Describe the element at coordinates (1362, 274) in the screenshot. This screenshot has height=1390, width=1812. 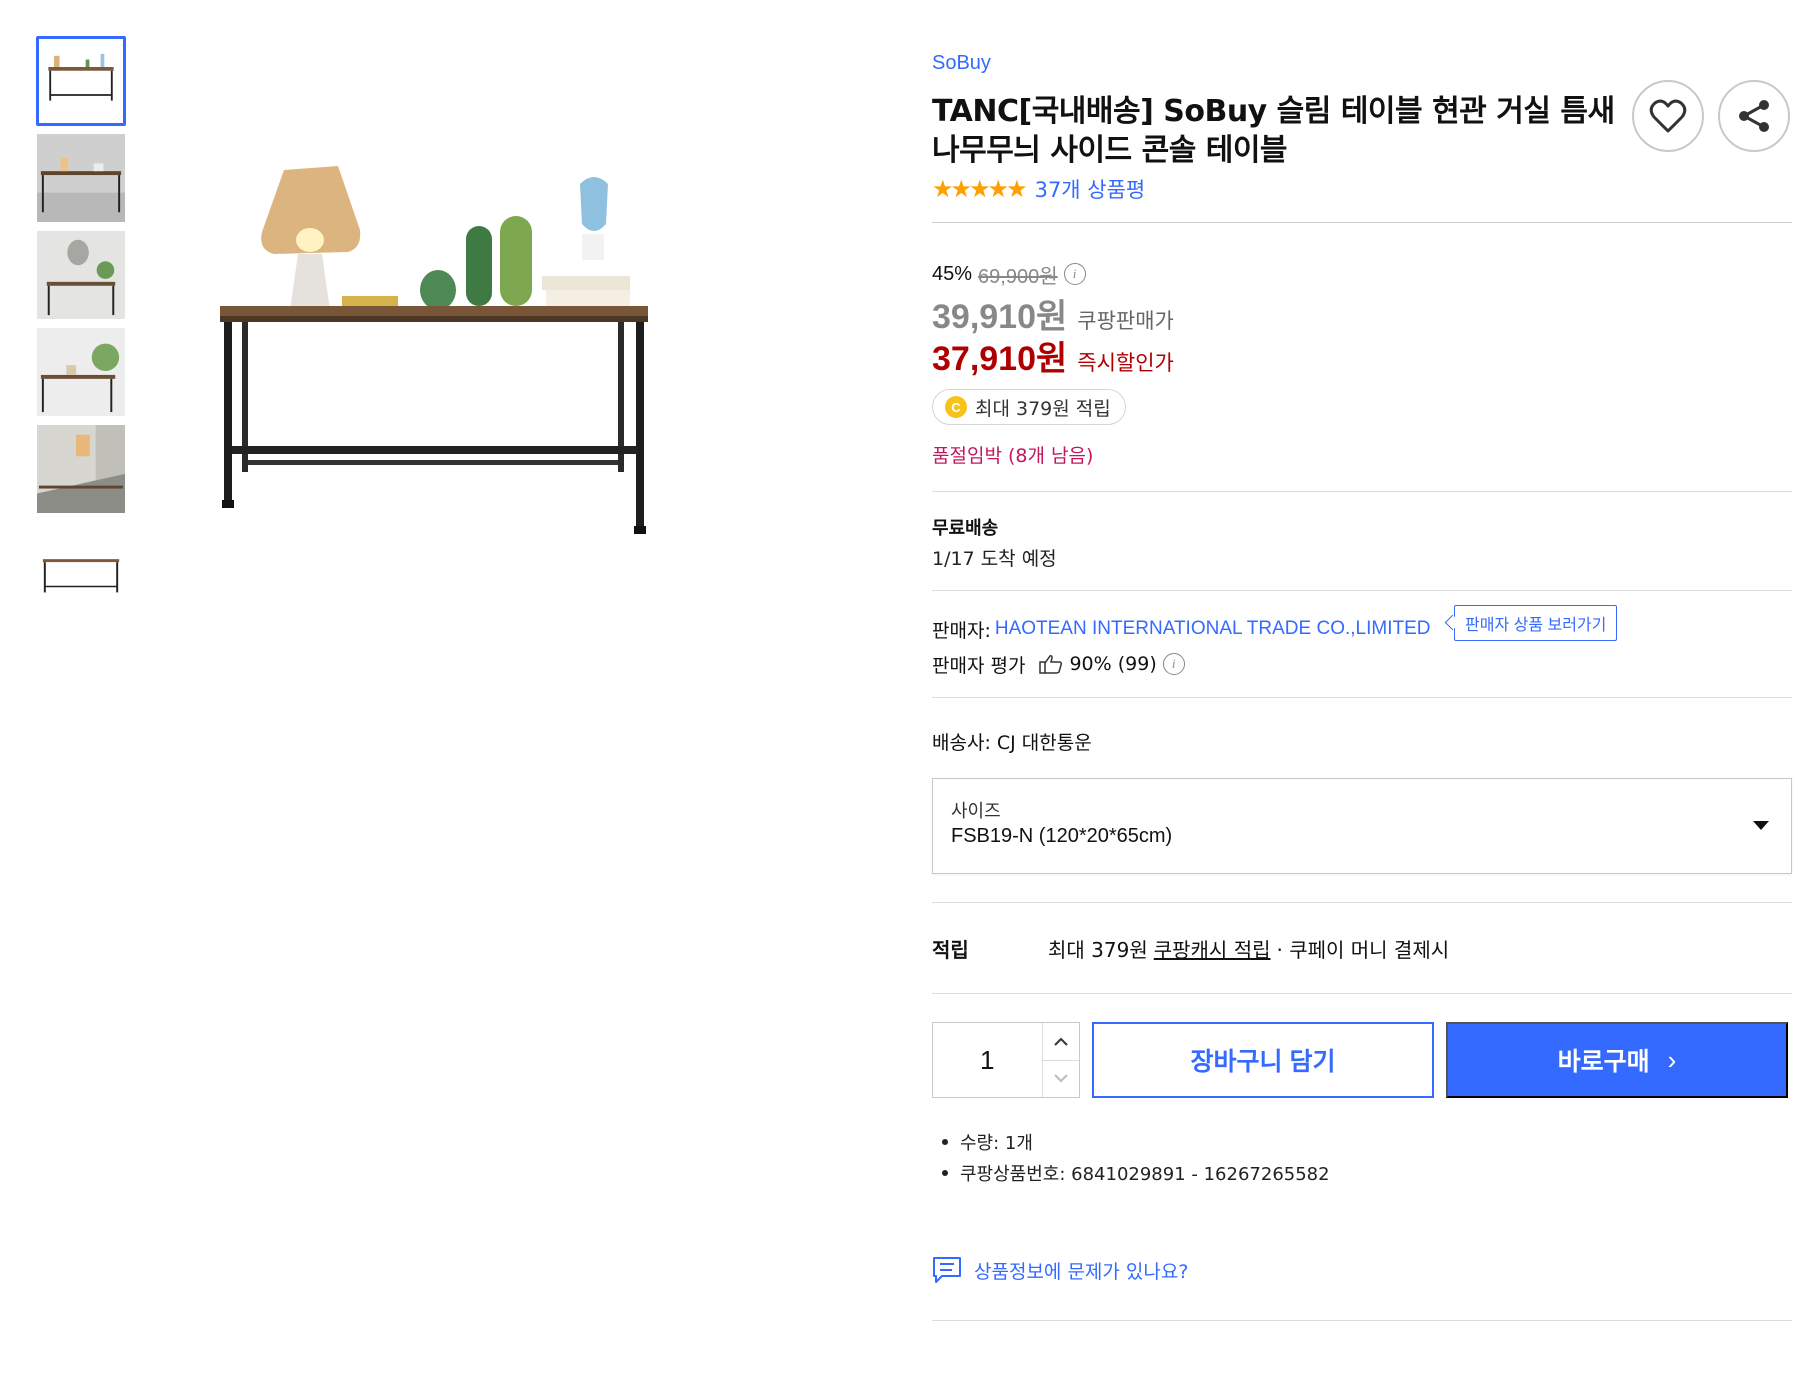
I see `original-price-row: 45% 69,900원 i` at that location.